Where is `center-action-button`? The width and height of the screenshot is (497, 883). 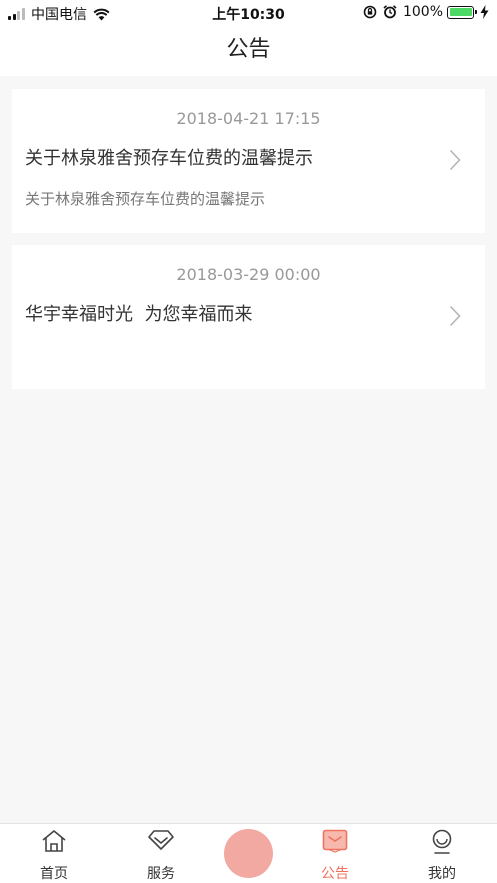
center-action-button is located at coordinates (248, 853).